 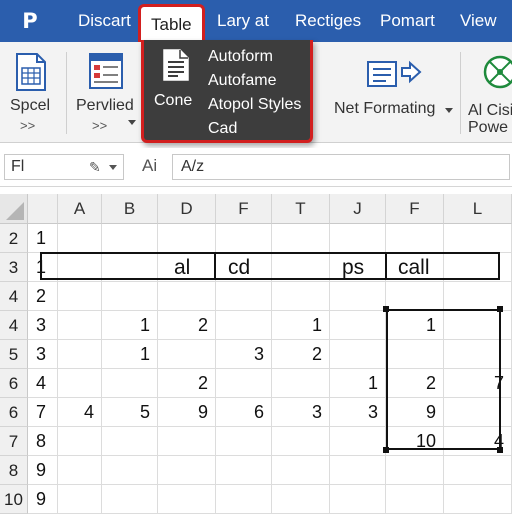 I want to click on row-header: 8, so click(x=14, y=470).